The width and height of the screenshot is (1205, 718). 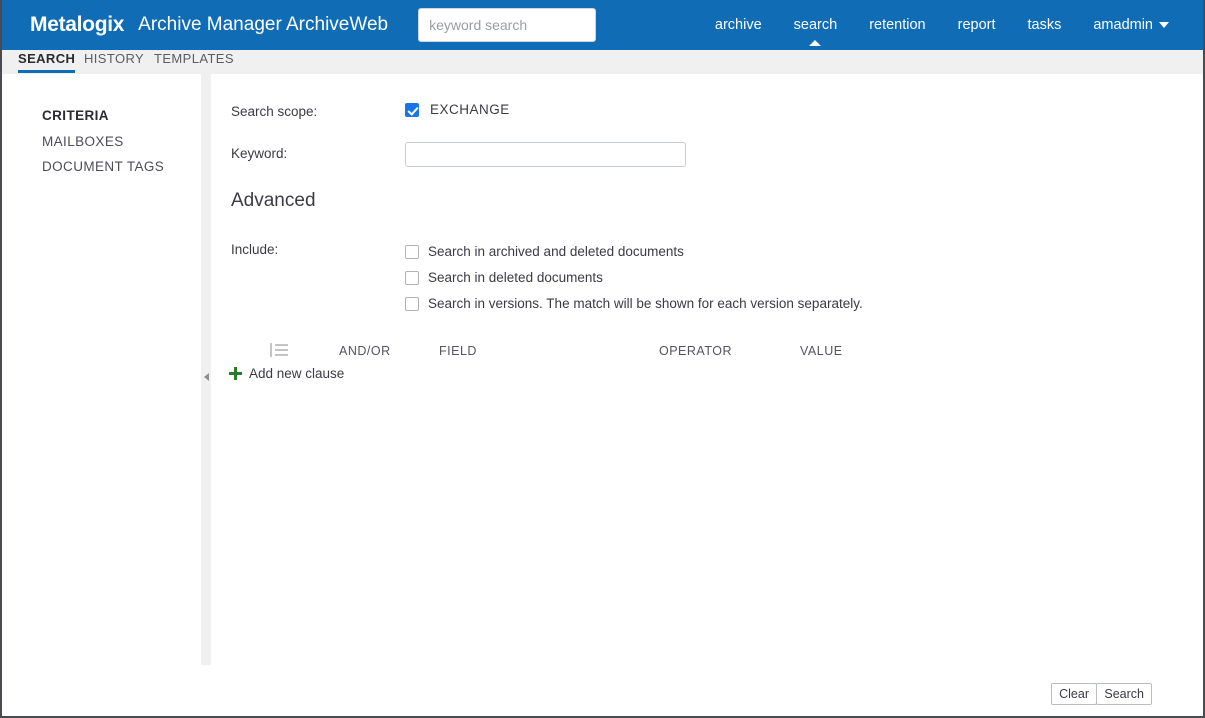 I want to click on sidebar: CRITERIA MAILBOXES DOCUMENT TAGS, so click(x=101, y=369).